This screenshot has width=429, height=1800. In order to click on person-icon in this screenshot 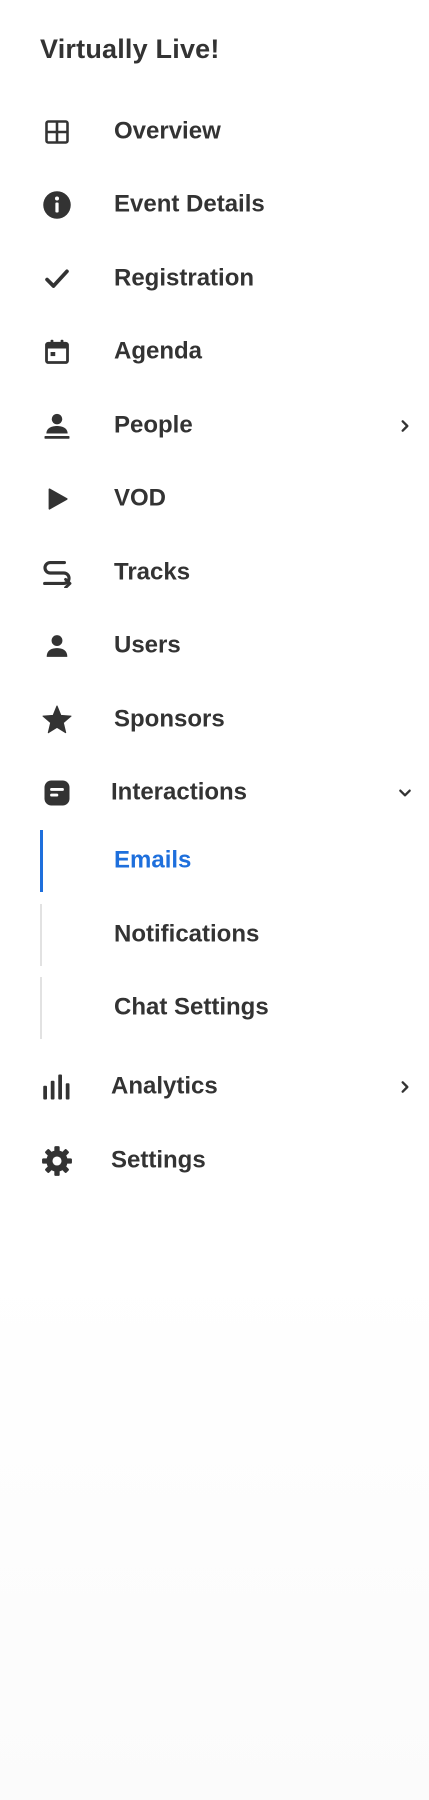, I will do `click(57, 426)`.